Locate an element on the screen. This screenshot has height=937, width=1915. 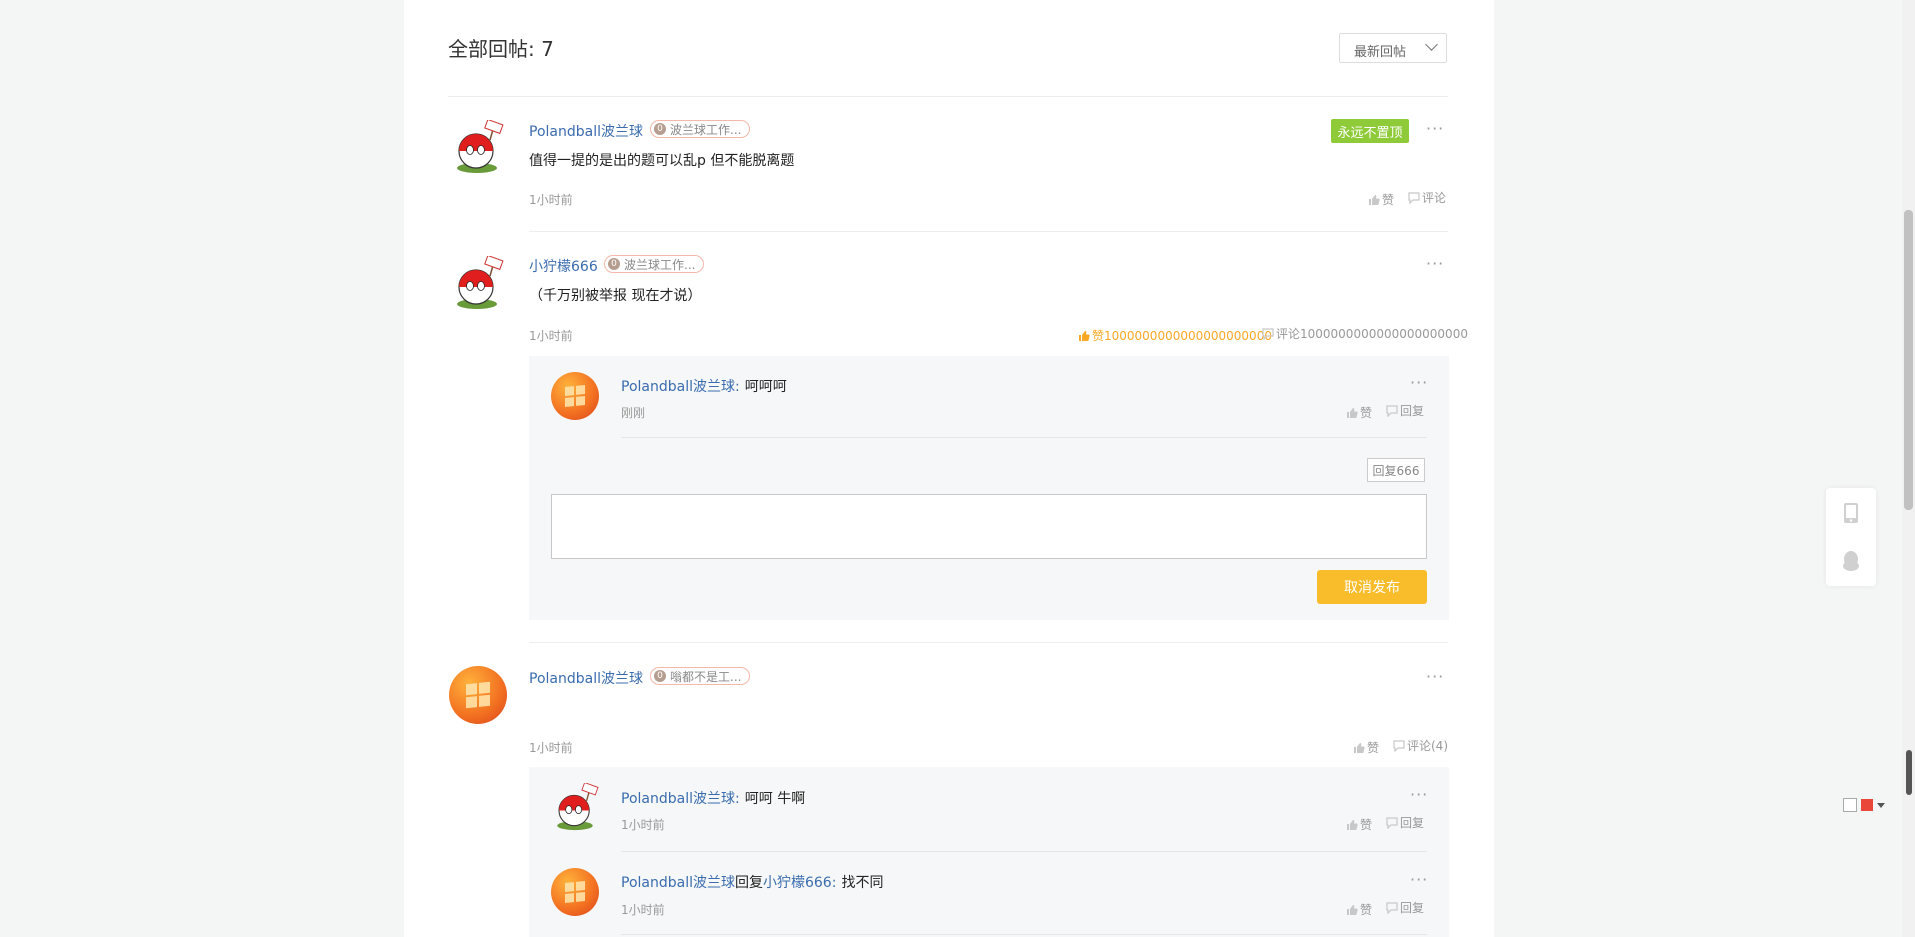
comment-label: 评论1000000000000000000000 is located at coordinates (1372, 334).